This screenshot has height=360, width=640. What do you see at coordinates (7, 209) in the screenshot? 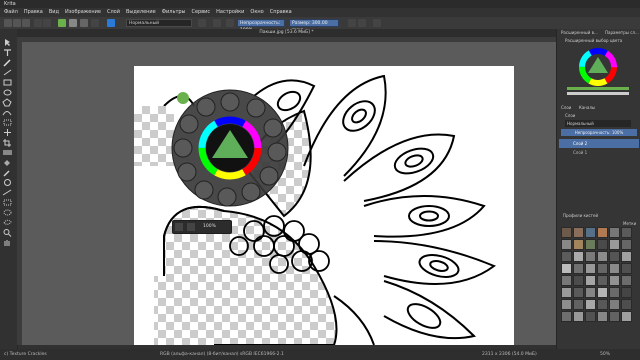
I see `ellipse-select-tool` at bounding box center [7, 209].